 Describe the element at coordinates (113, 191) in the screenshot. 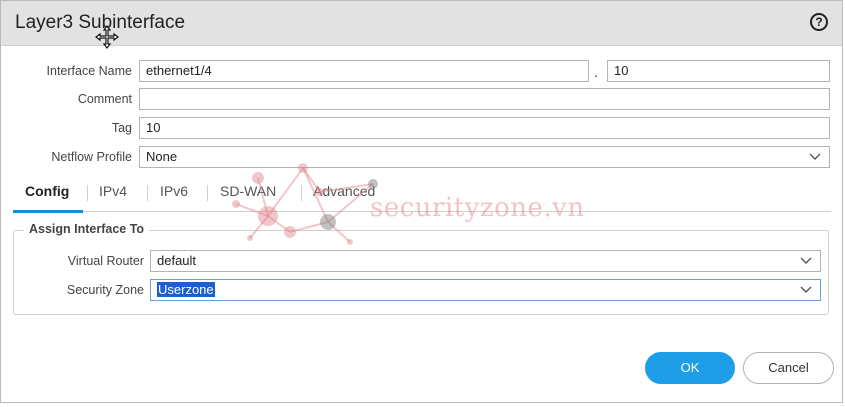

I see `tab-ipv4: IPv4` at that location.